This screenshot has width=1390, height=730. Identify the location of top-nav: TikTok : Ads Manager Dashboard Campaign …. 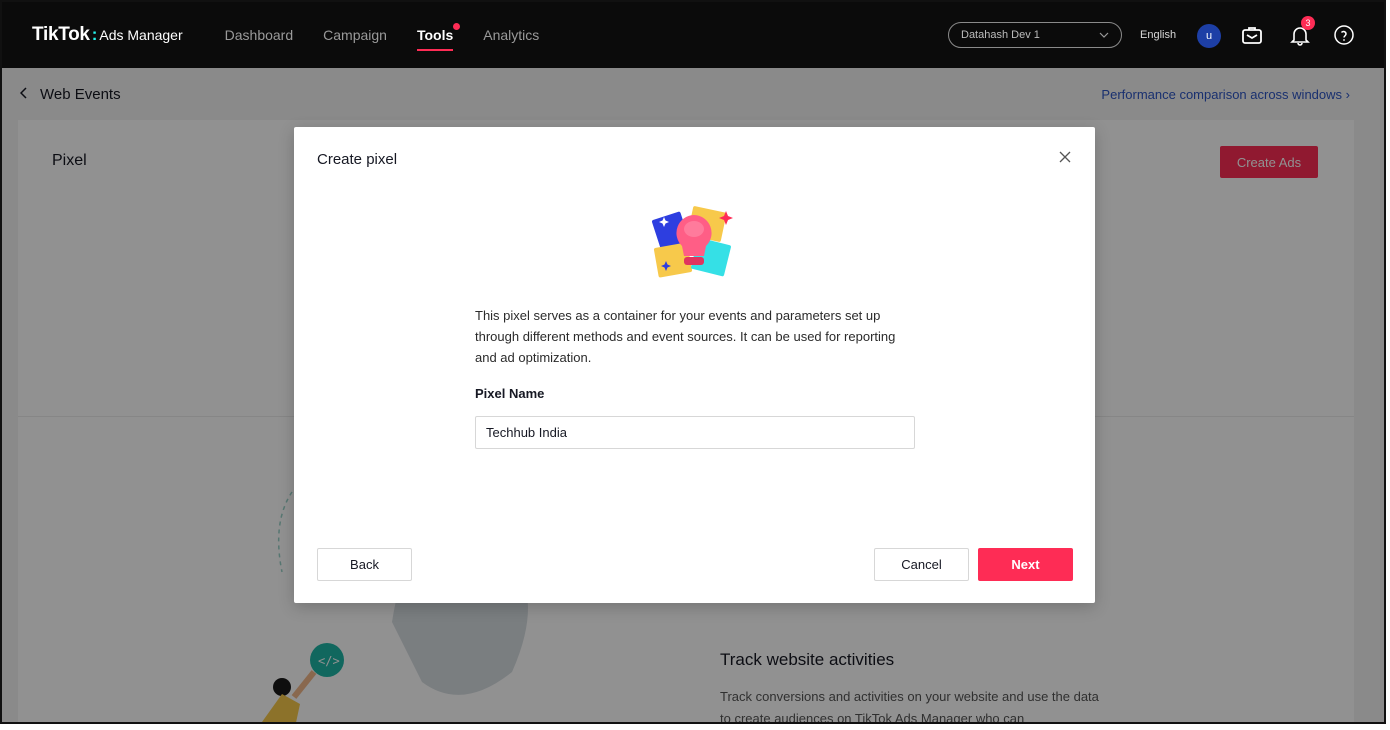
(693, 35).